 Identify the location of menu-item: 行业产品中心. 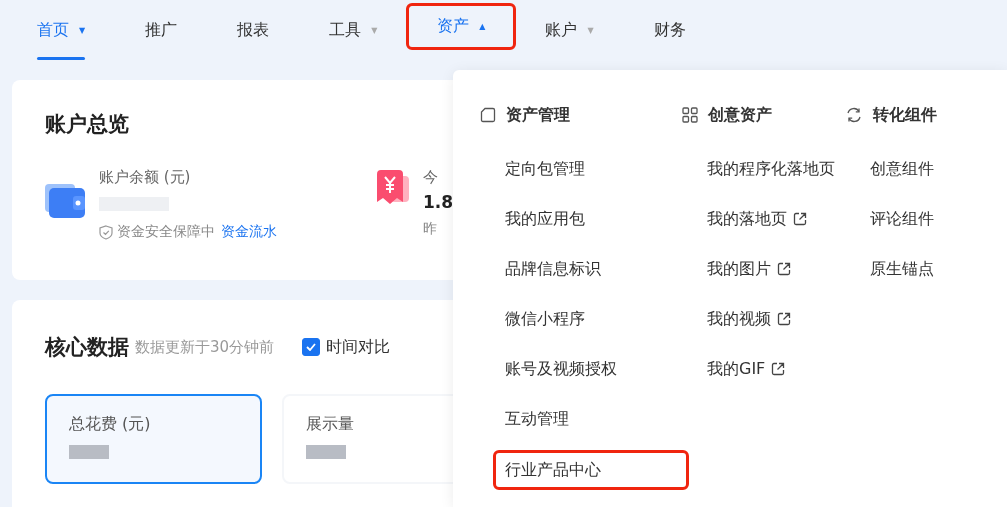
(591, 470).